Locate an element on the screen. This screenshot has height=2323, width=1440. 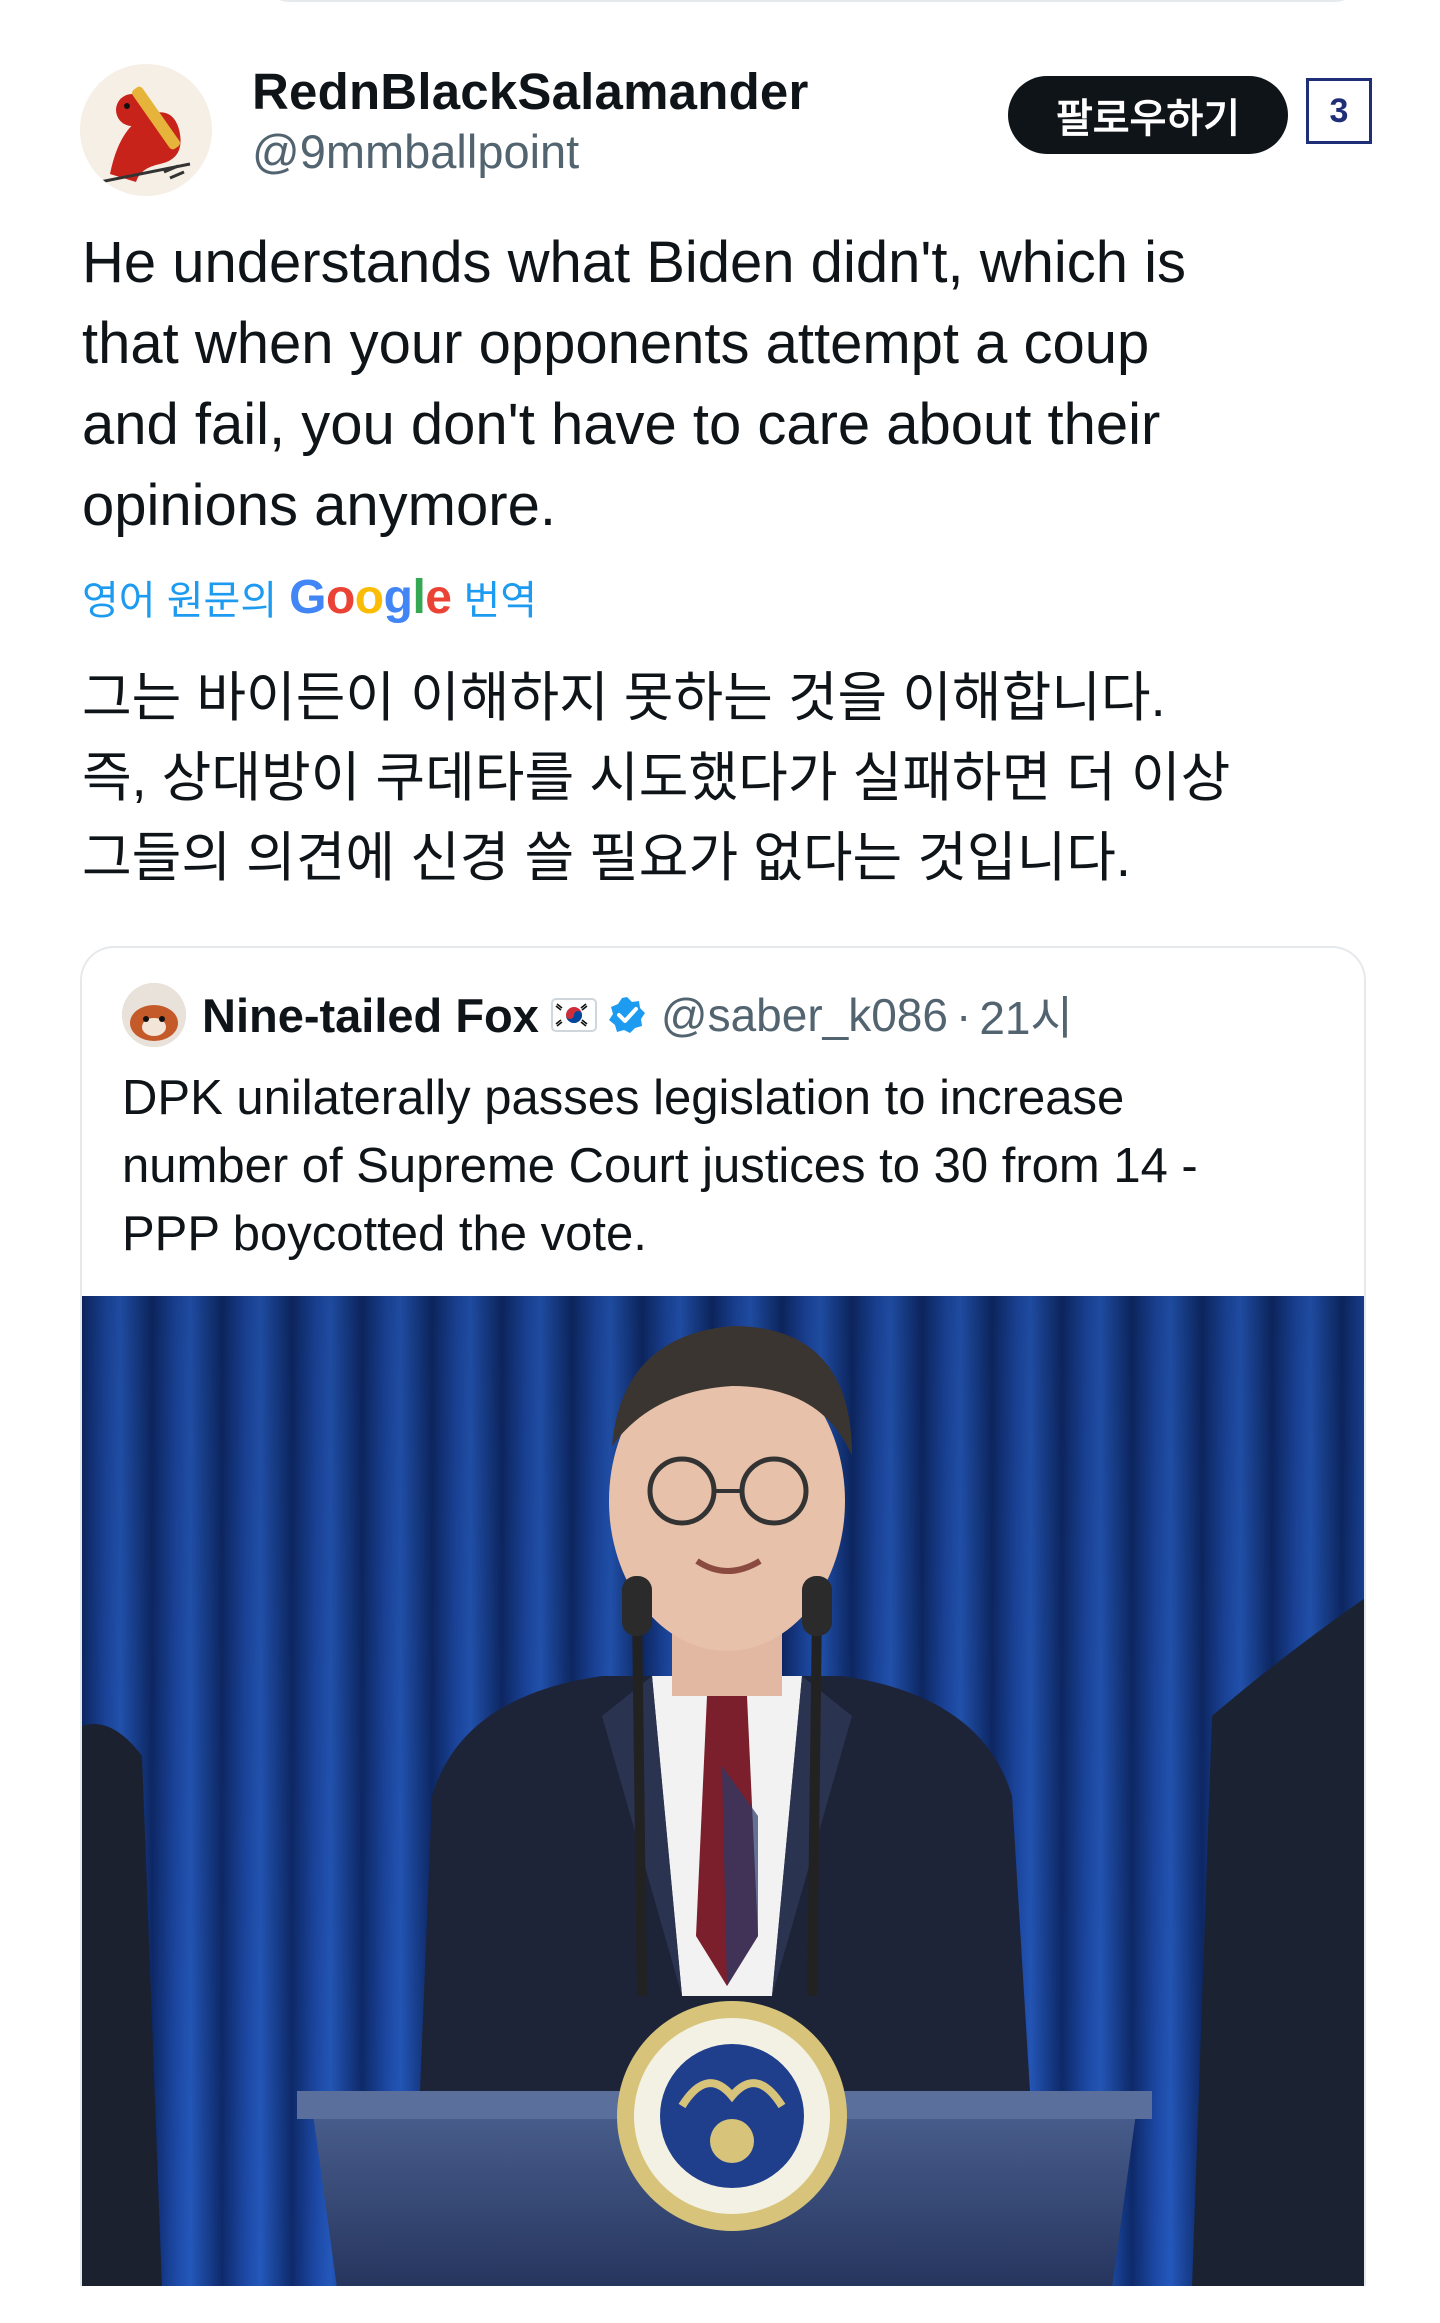
quoted-text-line: PPP boycotted the vote. is located at coordinates (384, 1234).